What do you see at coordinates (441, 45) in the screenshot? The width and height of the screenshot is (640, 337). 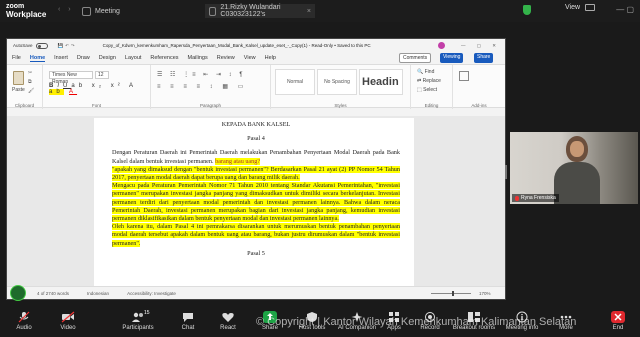 I see `user-avatar` at bounding box center [441, 45].